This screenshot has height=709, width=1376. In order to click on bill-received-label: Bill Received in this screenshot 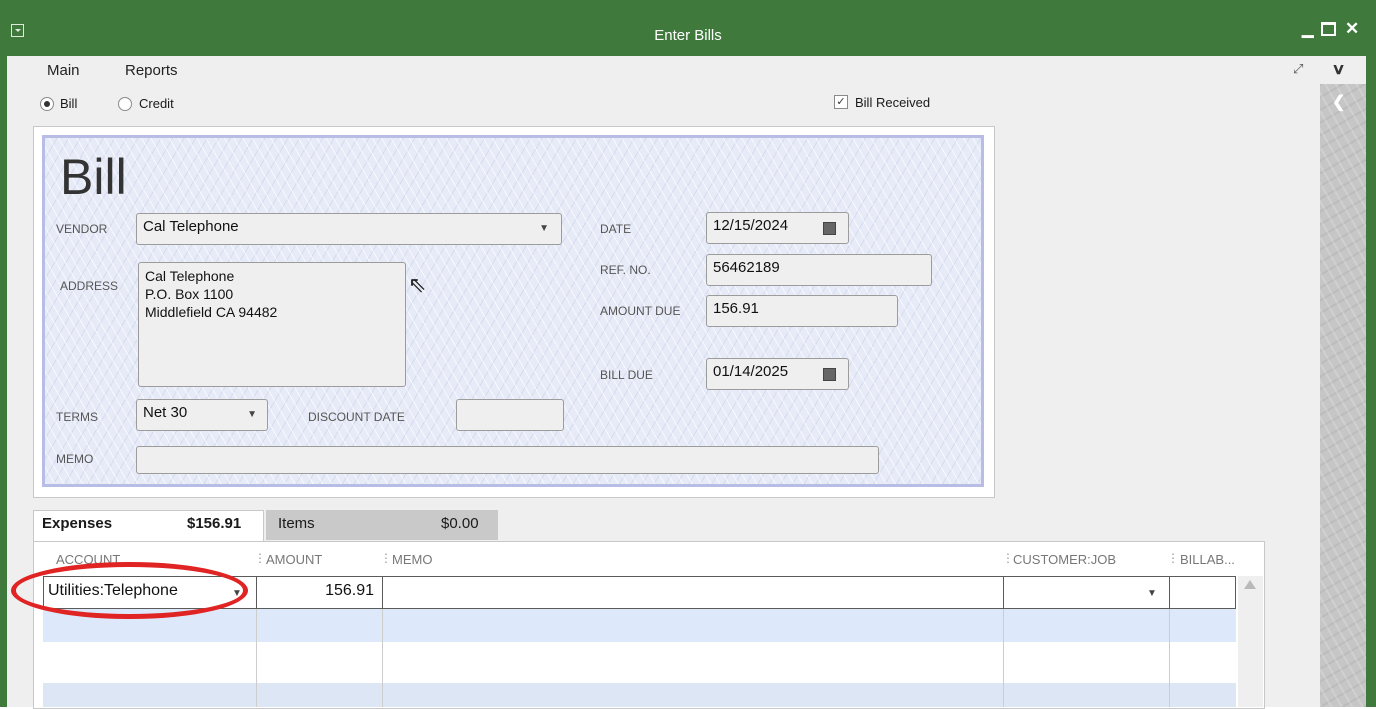, I will do `click(893, 102)`.